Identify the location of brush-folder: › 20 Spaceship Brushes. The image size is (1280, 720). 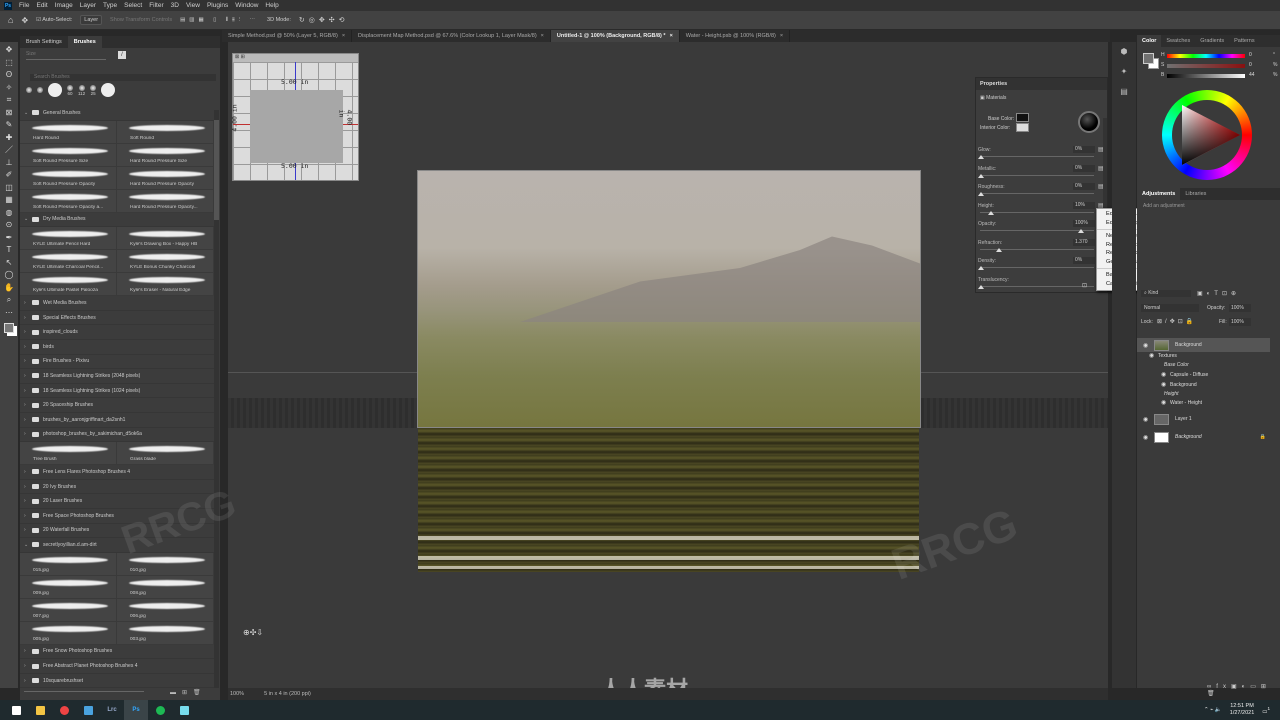
(117, 405).